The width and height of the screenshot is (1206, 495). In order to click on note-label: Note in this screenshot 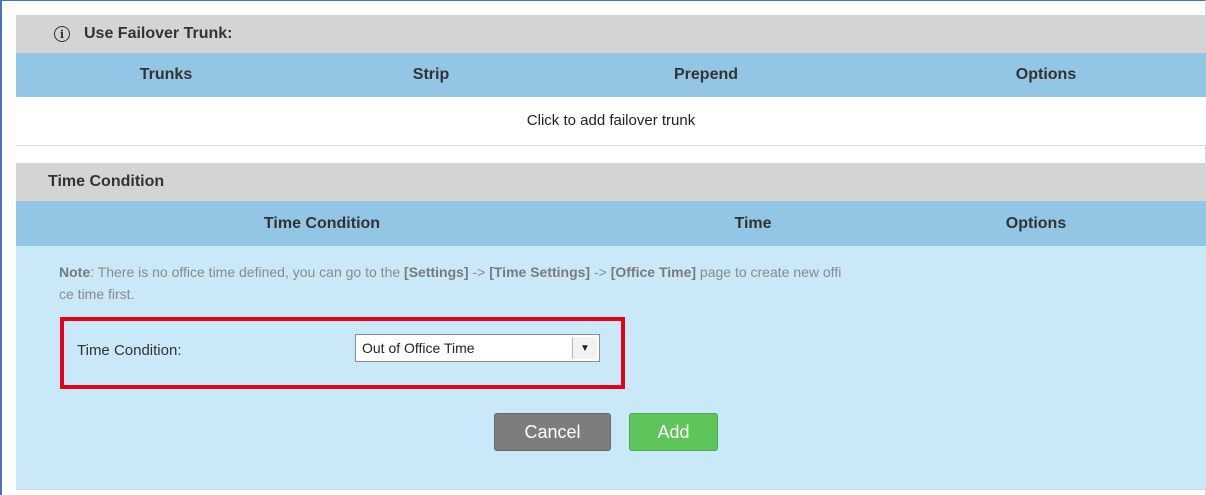, I will do `click(75, 272)`.